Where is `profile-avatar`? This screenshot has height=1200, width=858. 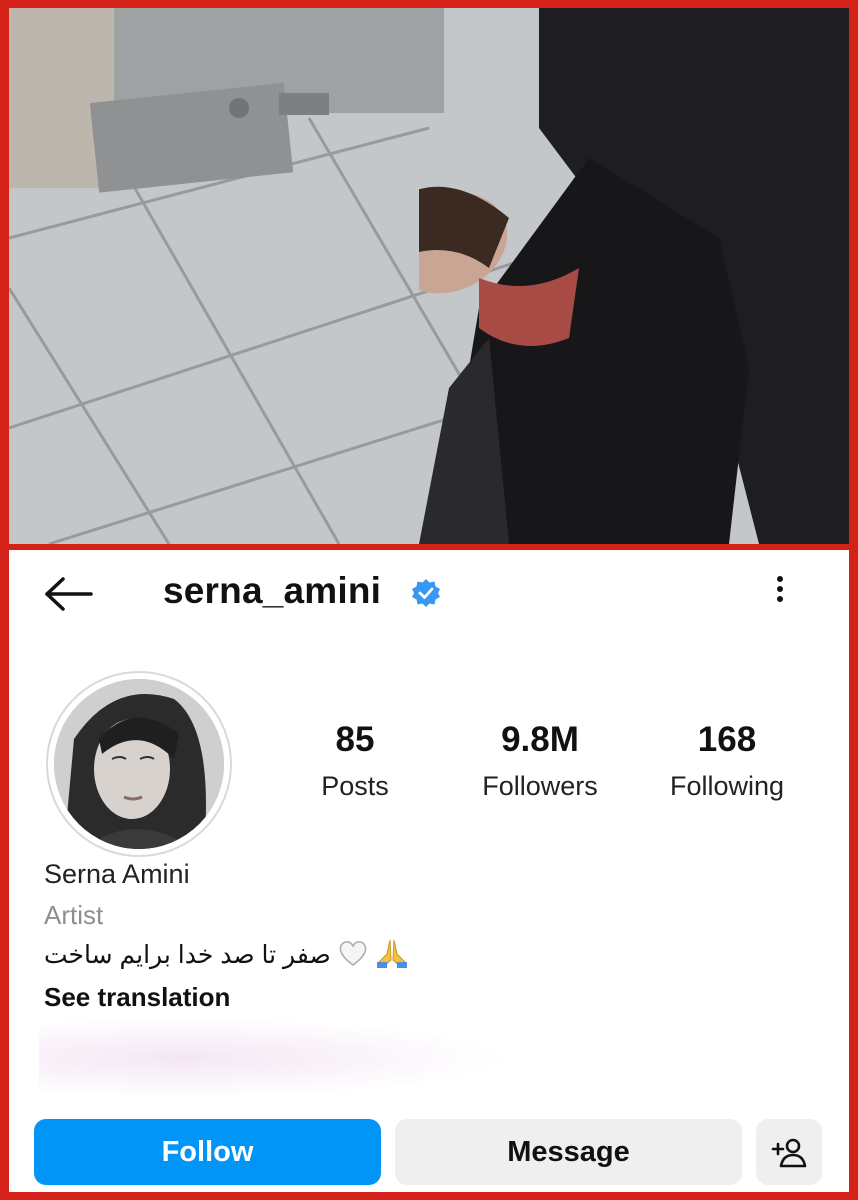 profile-avatar is located at coordinates (139, 764).